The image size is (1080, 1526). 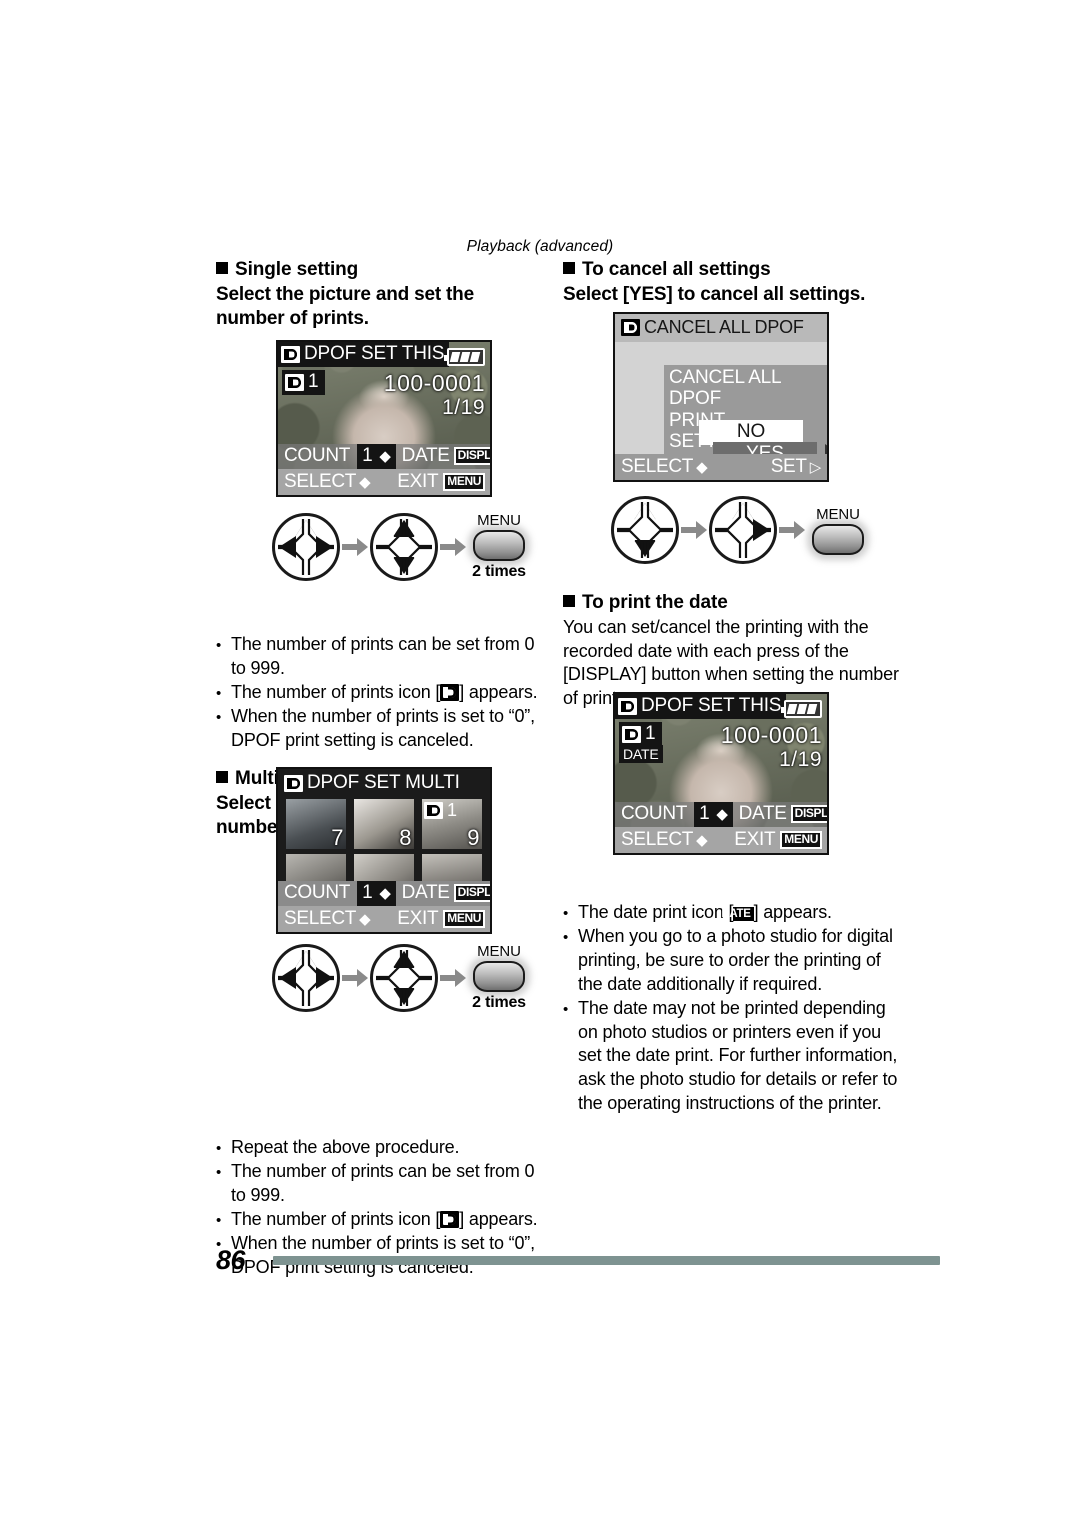 What do you see at coordinates (721, 328) in the screenshot?
I see `dialog-title-bar: CANCEL ALL DPOF` at bounding box center [721, 328].